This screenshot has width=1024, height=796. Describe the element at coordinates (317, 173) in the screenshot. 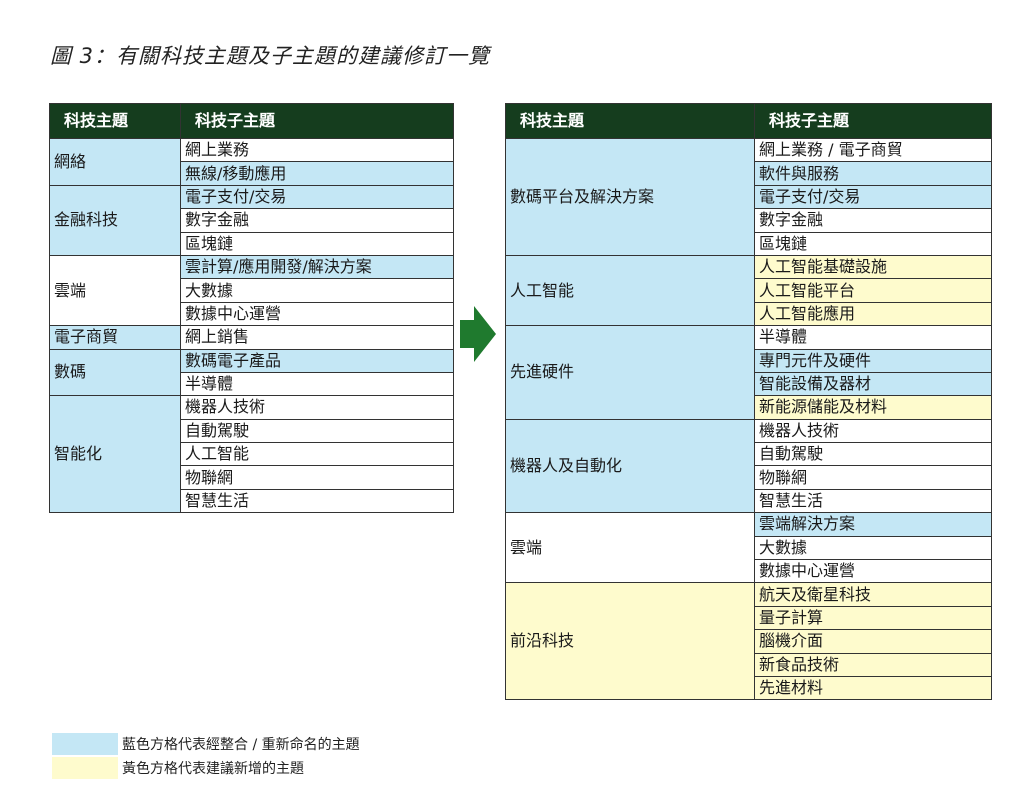

I see `subtheme-cell: 無線/移動應用` at that location.